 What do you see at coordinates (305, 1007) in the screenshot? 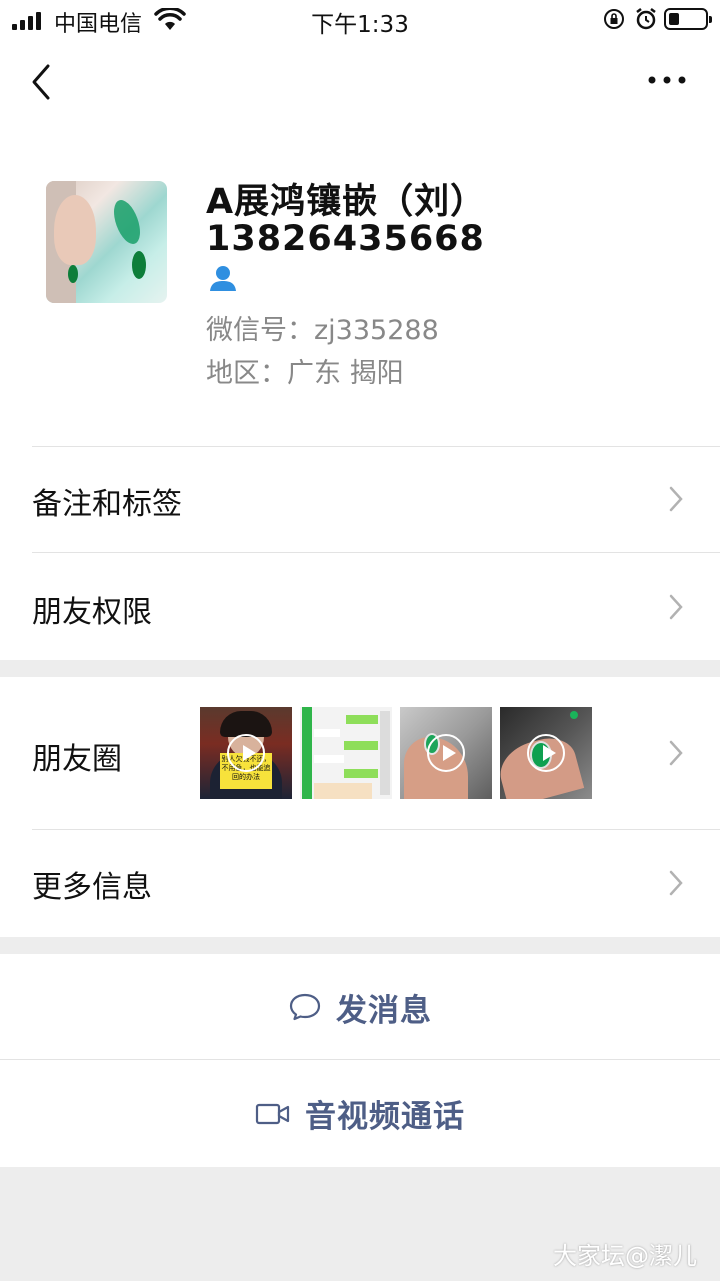
I see `chat-bubble-icon` at bounding box center [305, 1007].